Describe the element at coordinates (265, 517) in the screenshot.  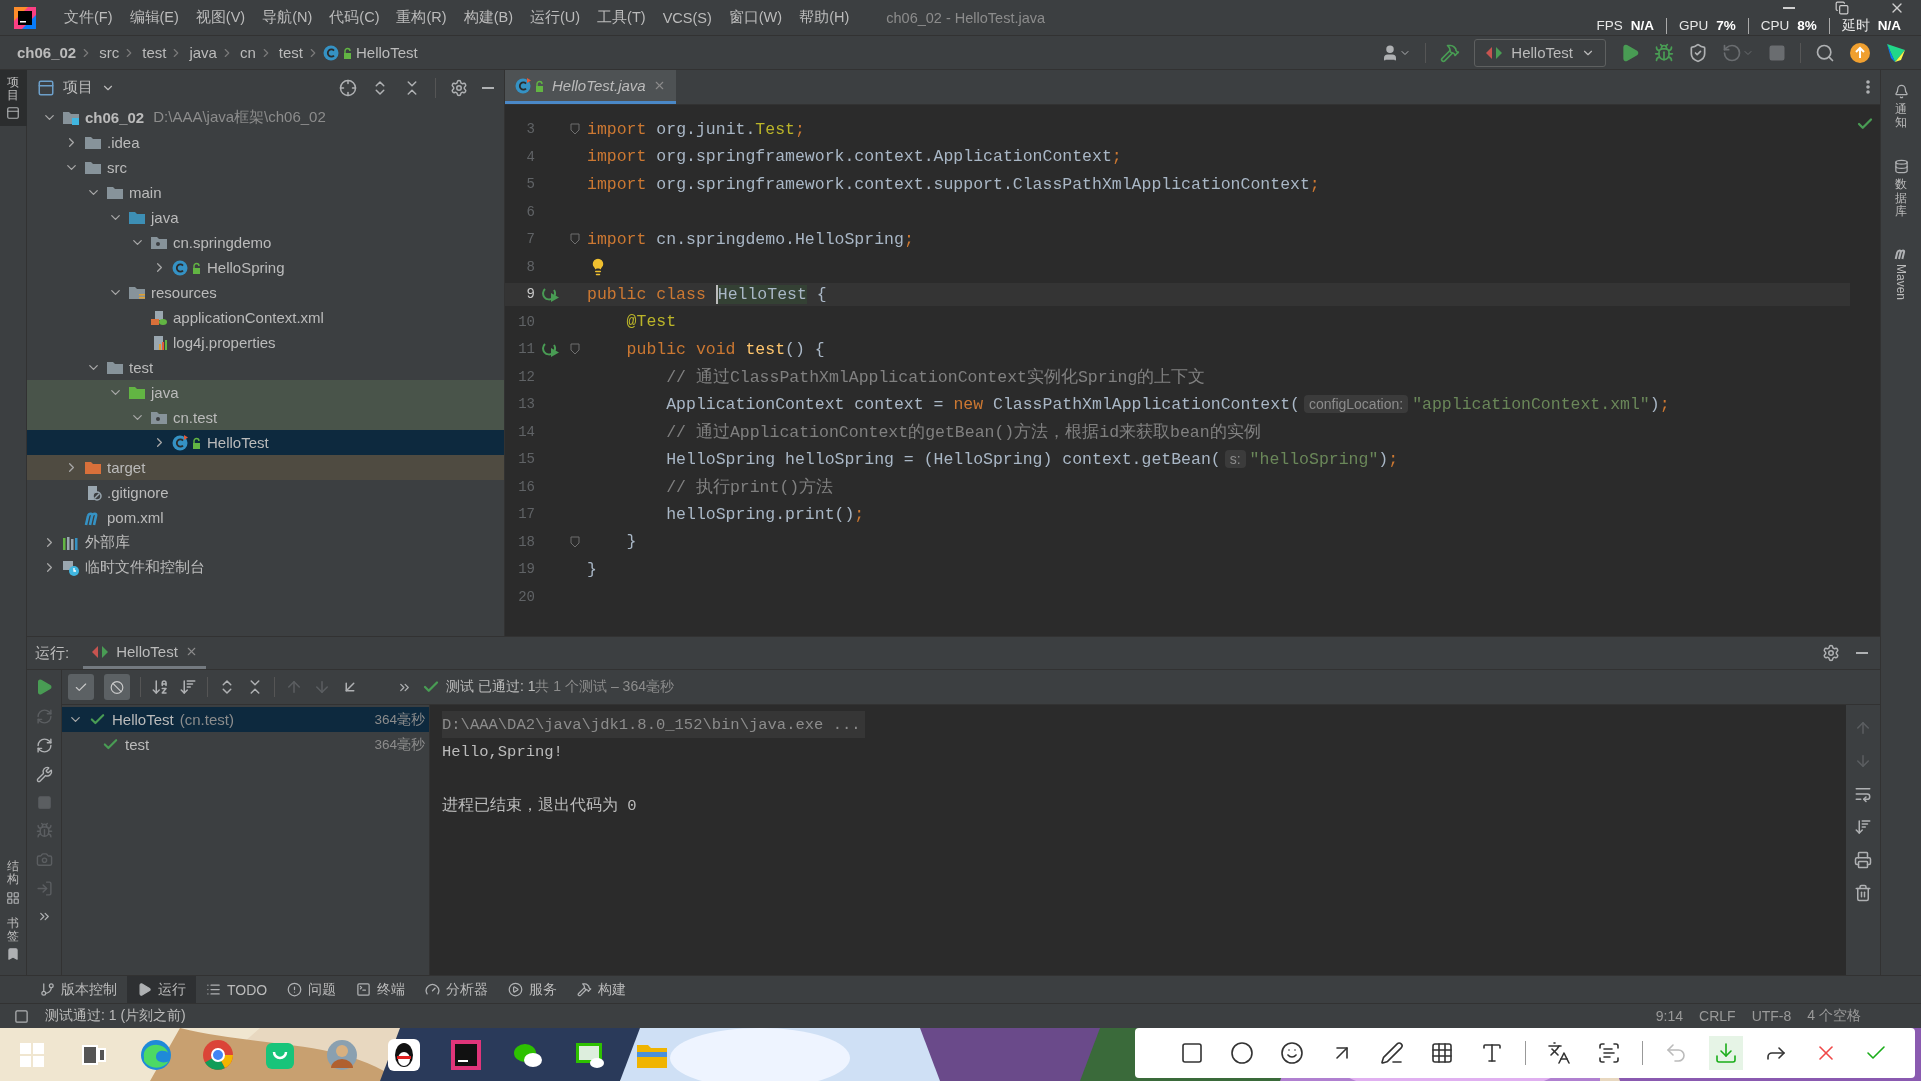
I see `tree-item: pom.xml` at that location.